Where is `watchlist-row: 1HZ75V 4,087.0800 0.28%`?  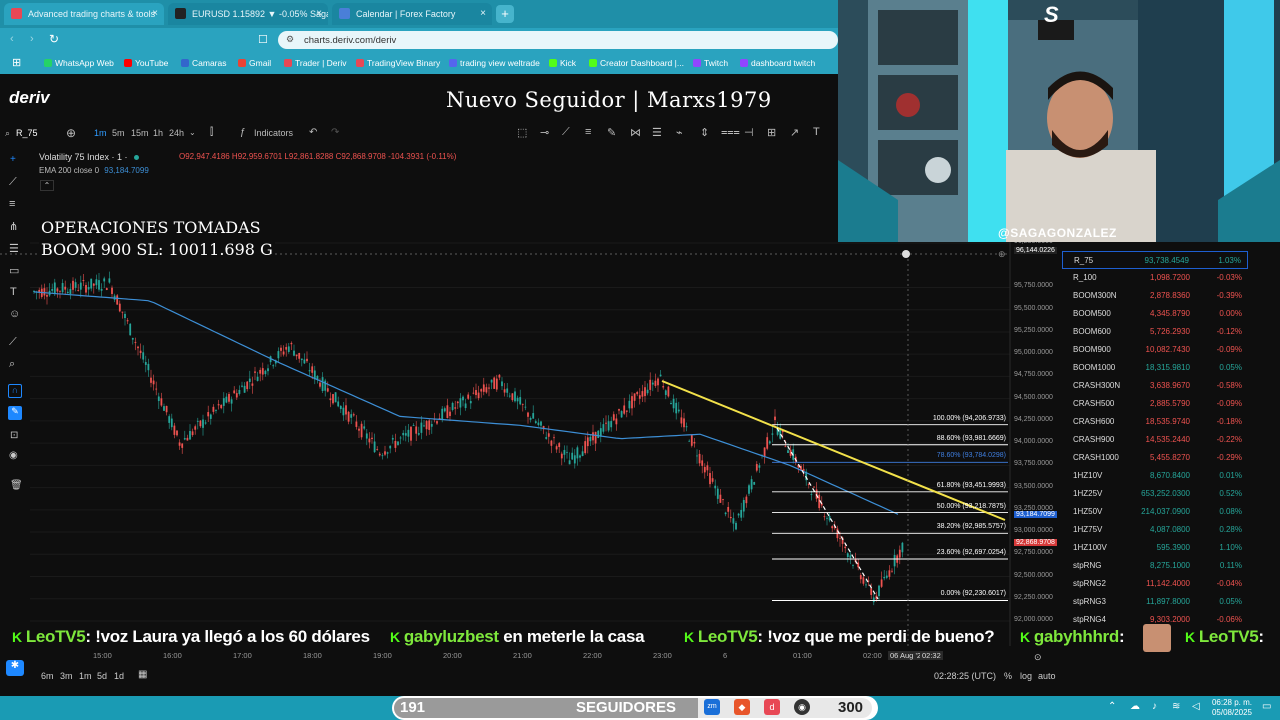
watchlist-row: 1HZ75V 4,087.0800 0.28% is located at coordinates (1155, 530).